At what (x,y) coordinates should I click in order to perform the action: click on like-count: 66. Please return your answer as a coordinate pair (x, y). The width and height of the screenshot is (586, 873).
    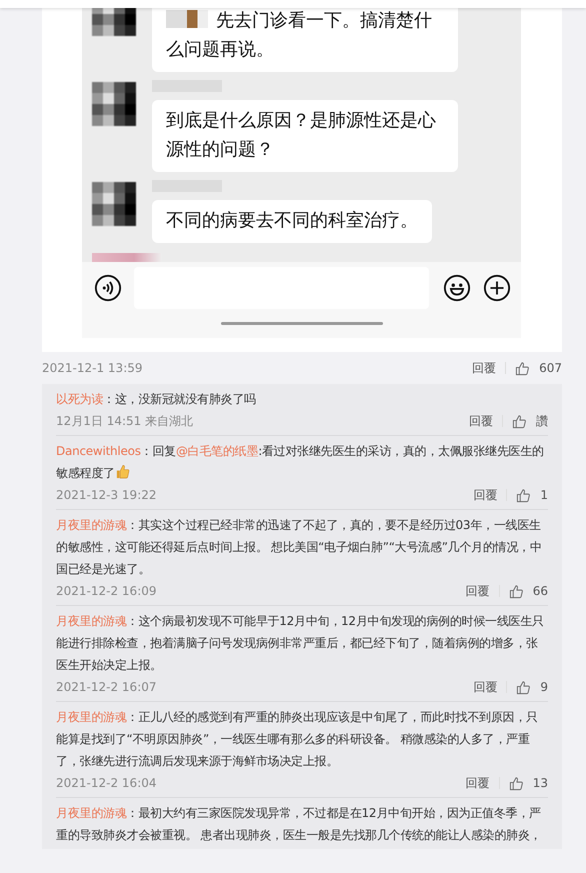
    Looking at the image, I should click on (540, 591).